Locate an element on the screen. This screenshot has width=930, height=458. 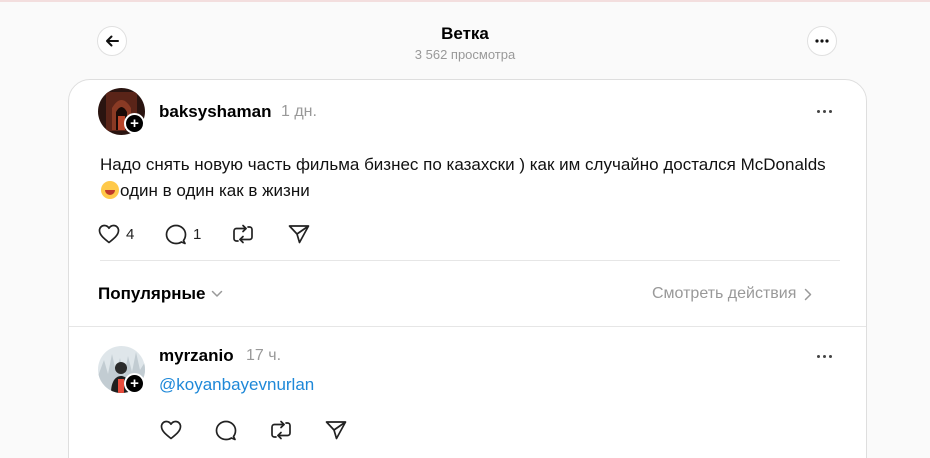
page-title: Ветка is located at coordinates (465, 33).